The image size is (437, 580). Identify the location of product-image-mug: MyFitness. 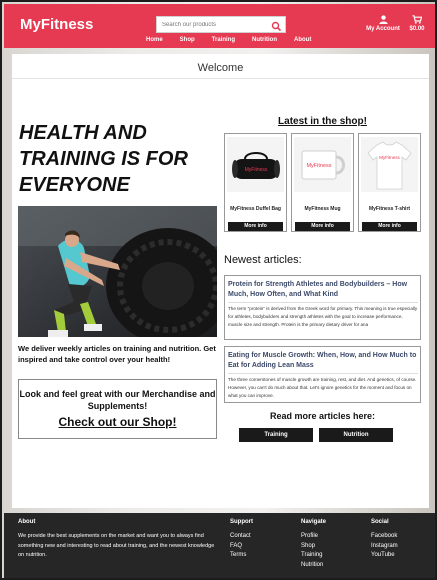
(322, 164).